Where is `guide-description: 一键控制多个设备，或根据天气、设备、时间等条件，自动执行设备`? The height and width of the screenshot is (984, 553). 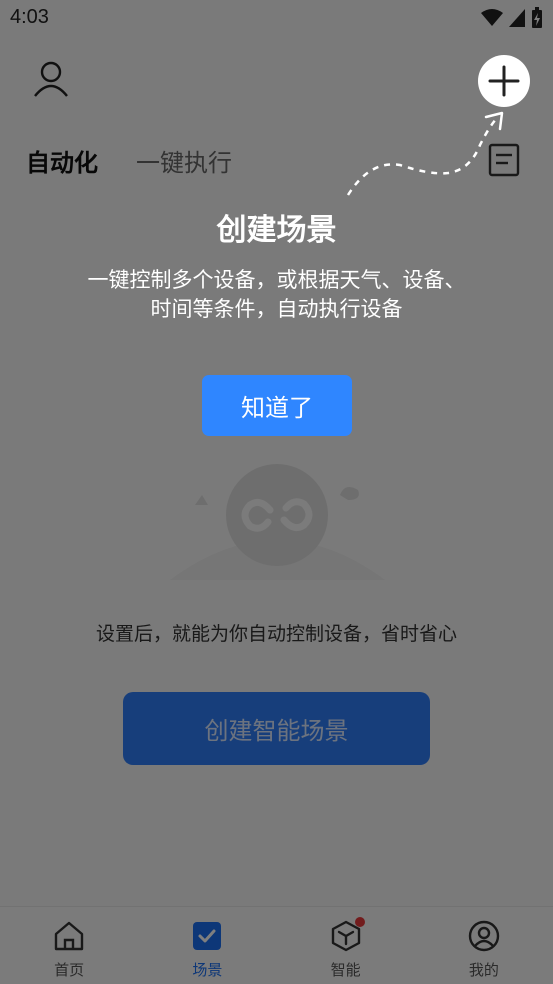
guide-description: 一键控制多个设备，或根据天气、设备、时间等条件，自动执行设备 is located at coordinates (276, 294).